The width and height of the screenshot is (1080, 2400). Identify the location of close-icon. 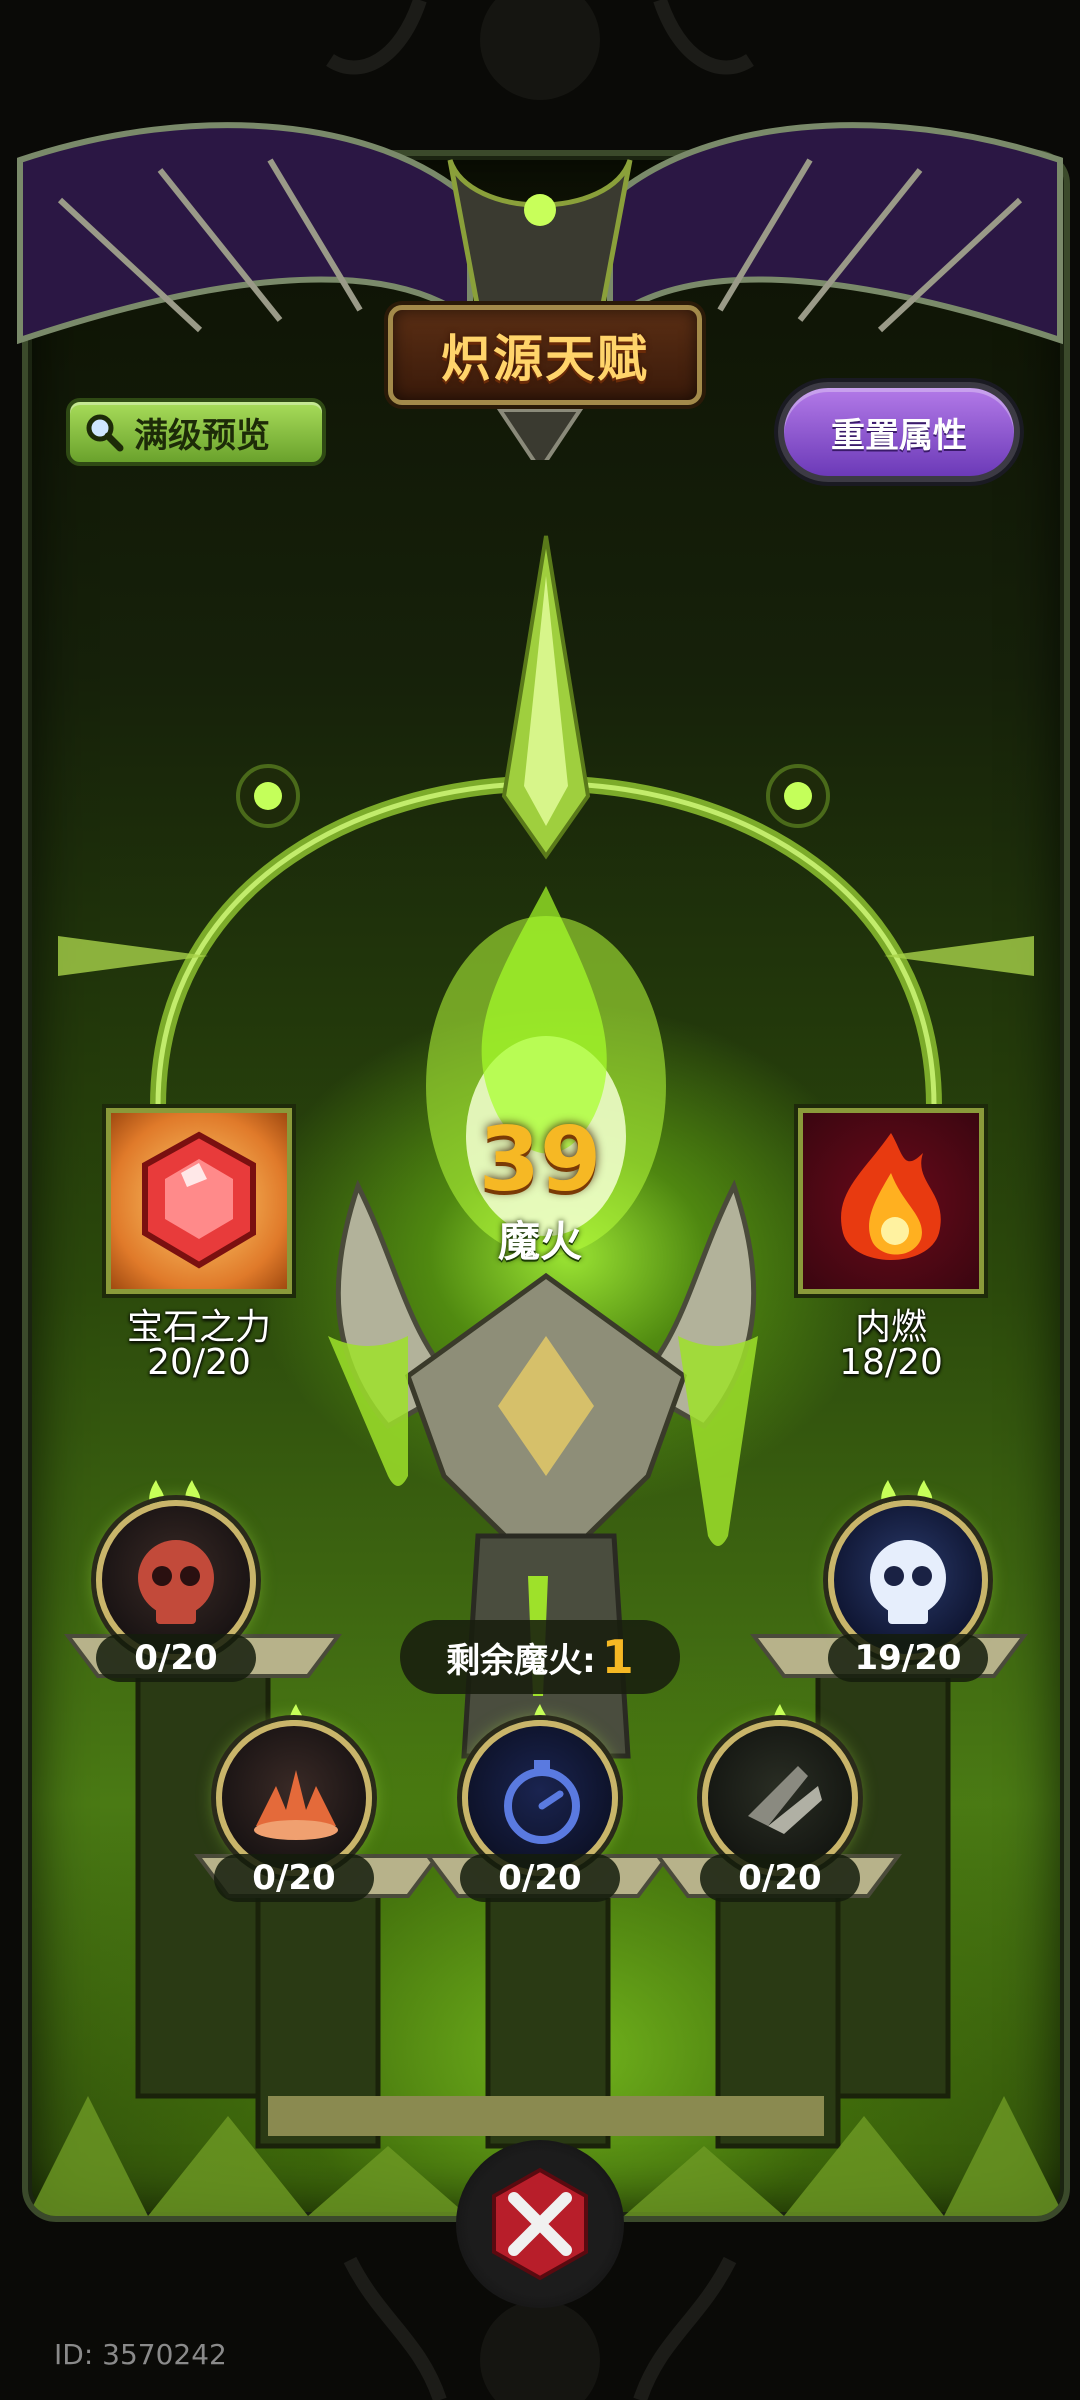
(540, 2224).